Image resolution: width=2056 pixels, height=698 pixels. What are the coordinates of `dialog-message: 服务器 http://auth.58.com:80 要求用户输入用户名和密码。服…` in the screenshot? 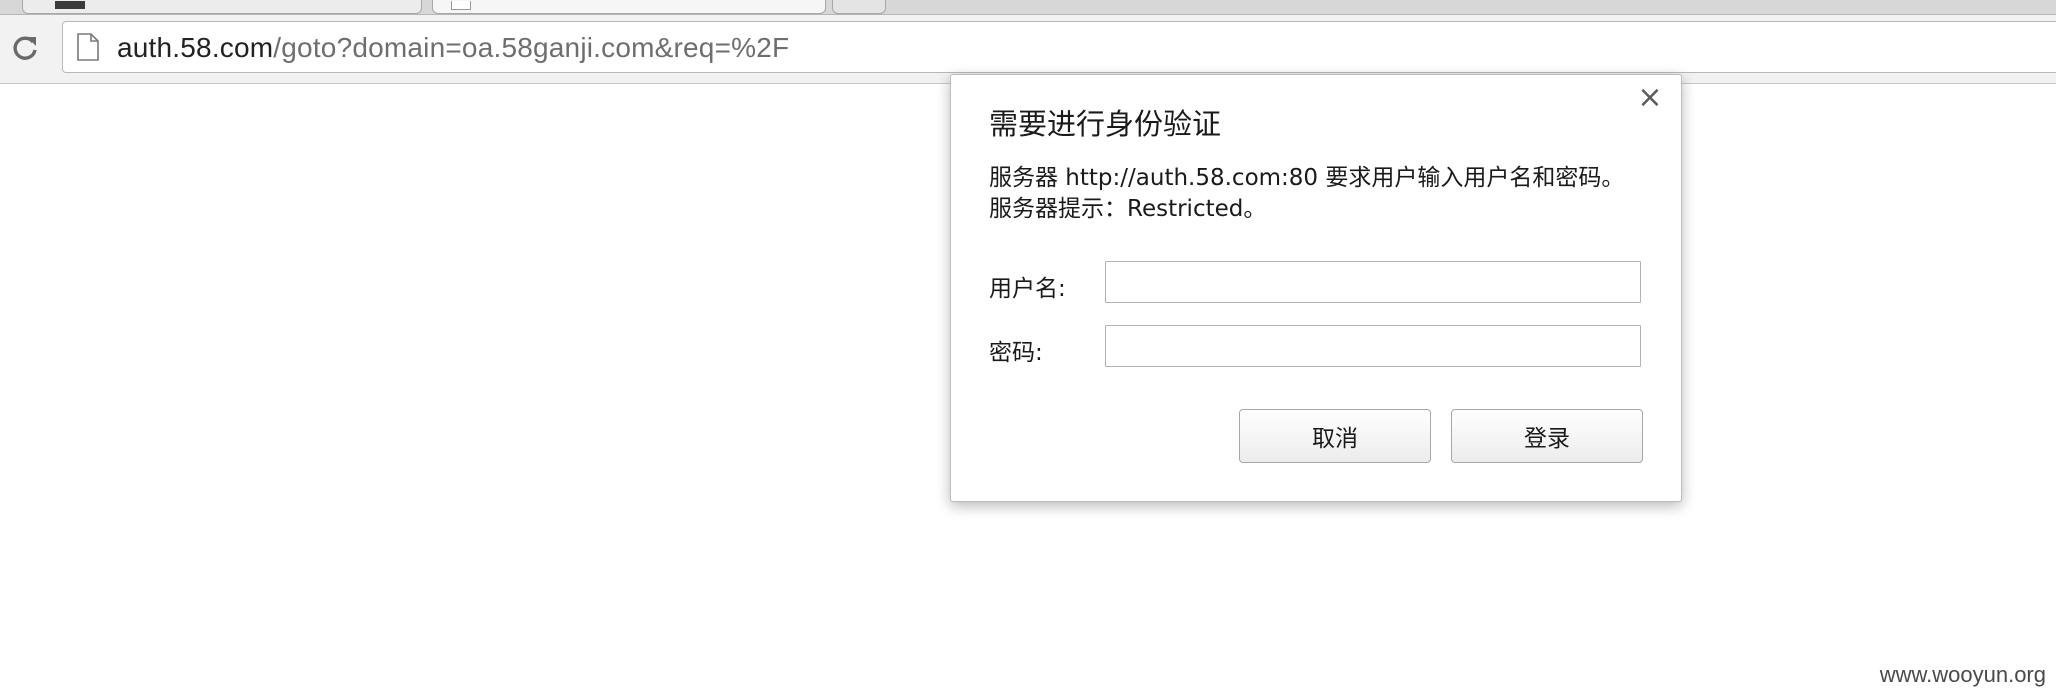 It's located at (1307, 193).